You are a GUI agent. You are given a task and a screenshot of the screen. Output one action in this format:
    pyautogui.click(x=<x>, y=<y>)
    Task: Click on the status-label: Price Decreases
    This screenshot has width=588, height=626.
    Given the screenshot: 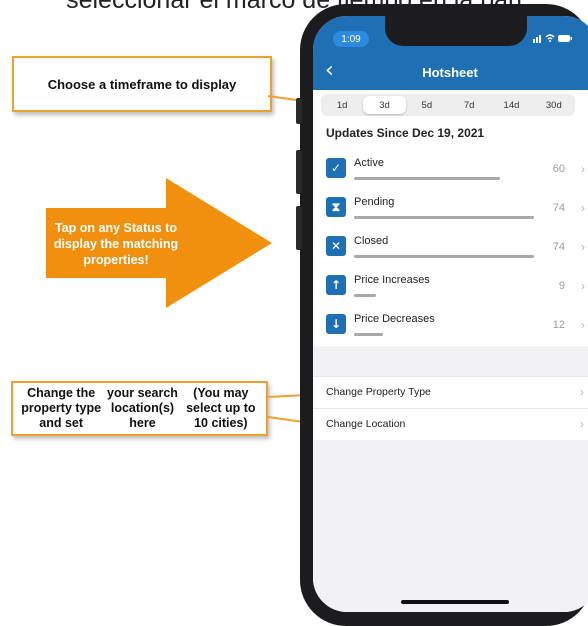 What is the action you would take?
    pyautogui.click(x=394, y=319)
    